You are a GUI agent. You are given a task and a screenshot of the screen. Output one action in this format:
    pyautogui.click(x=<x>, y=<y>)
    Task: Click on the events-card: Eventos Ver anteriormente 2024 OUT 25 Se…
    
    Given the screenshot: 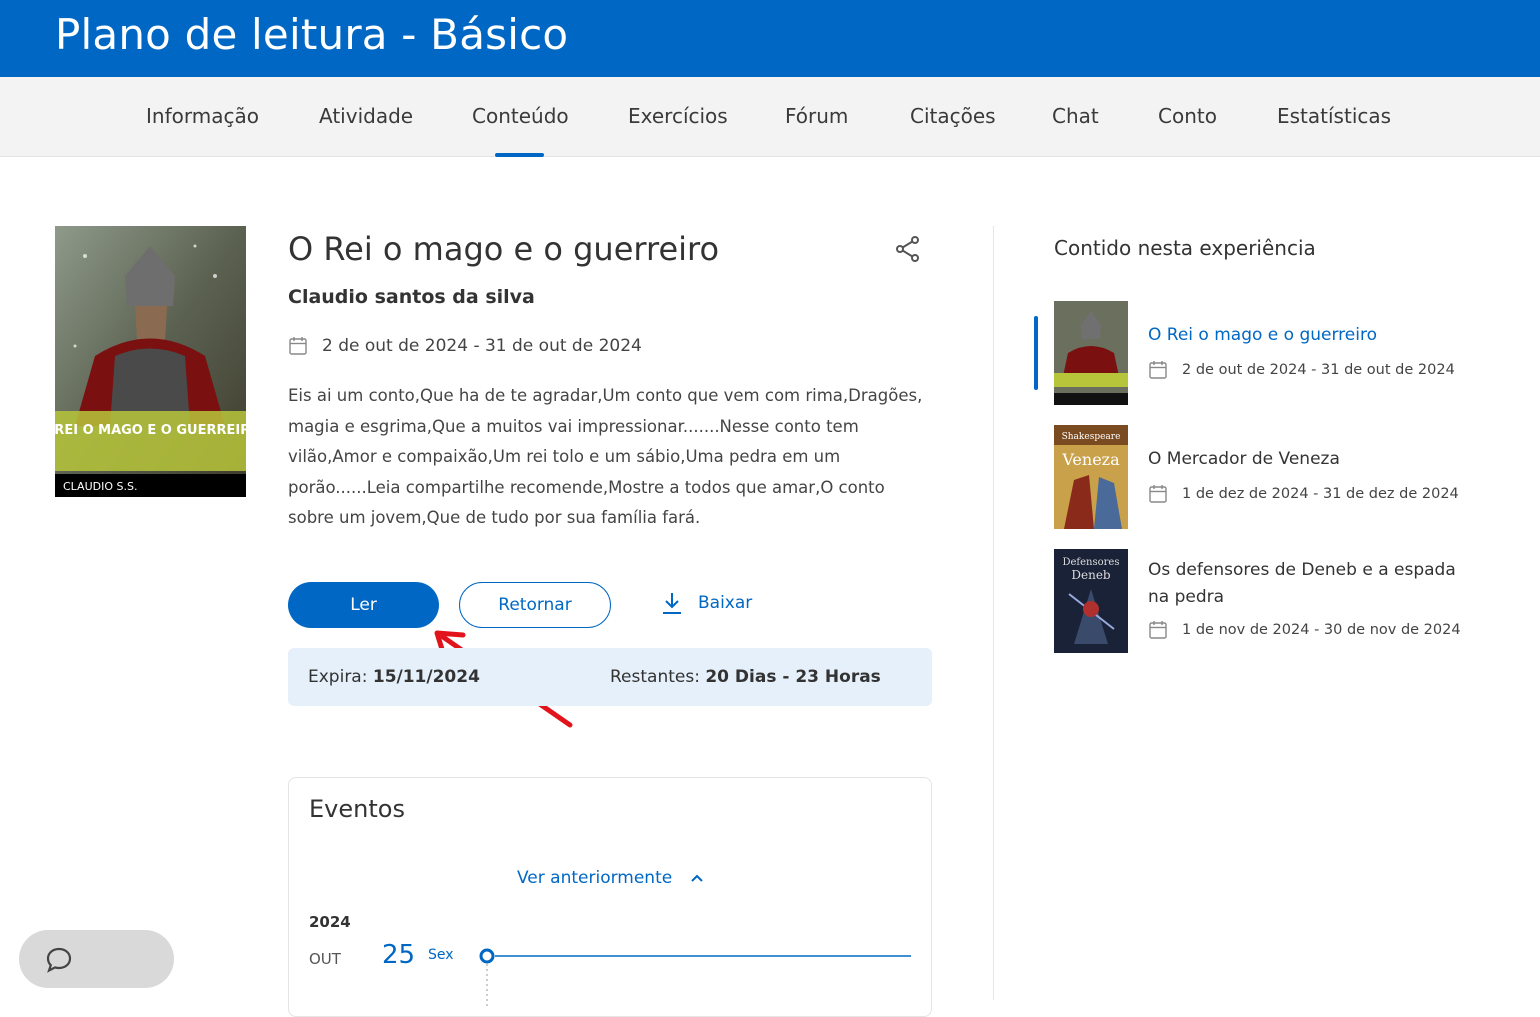 What is the action you would take?
    pyautogui.click(x=610, y=897)
    